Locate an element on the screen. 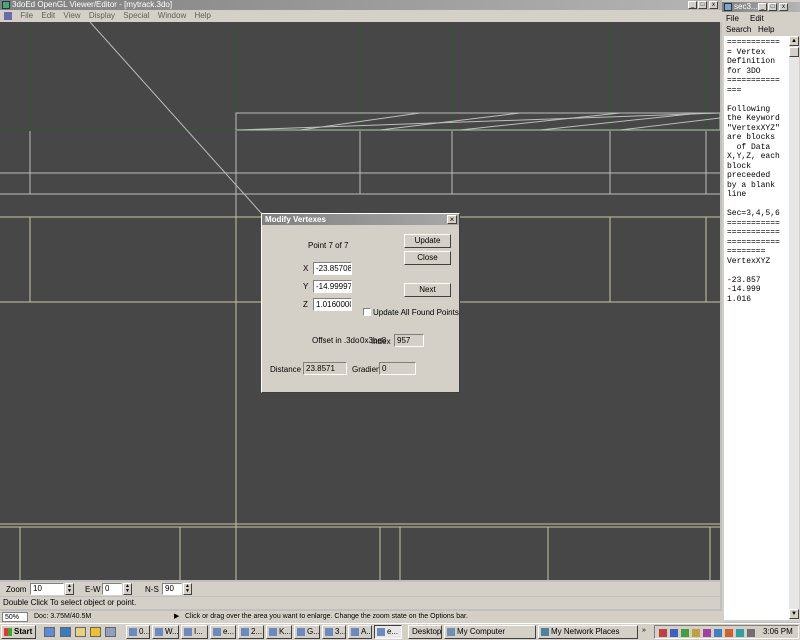  dialog-close-icon: × is located at coordinates (452, 219).